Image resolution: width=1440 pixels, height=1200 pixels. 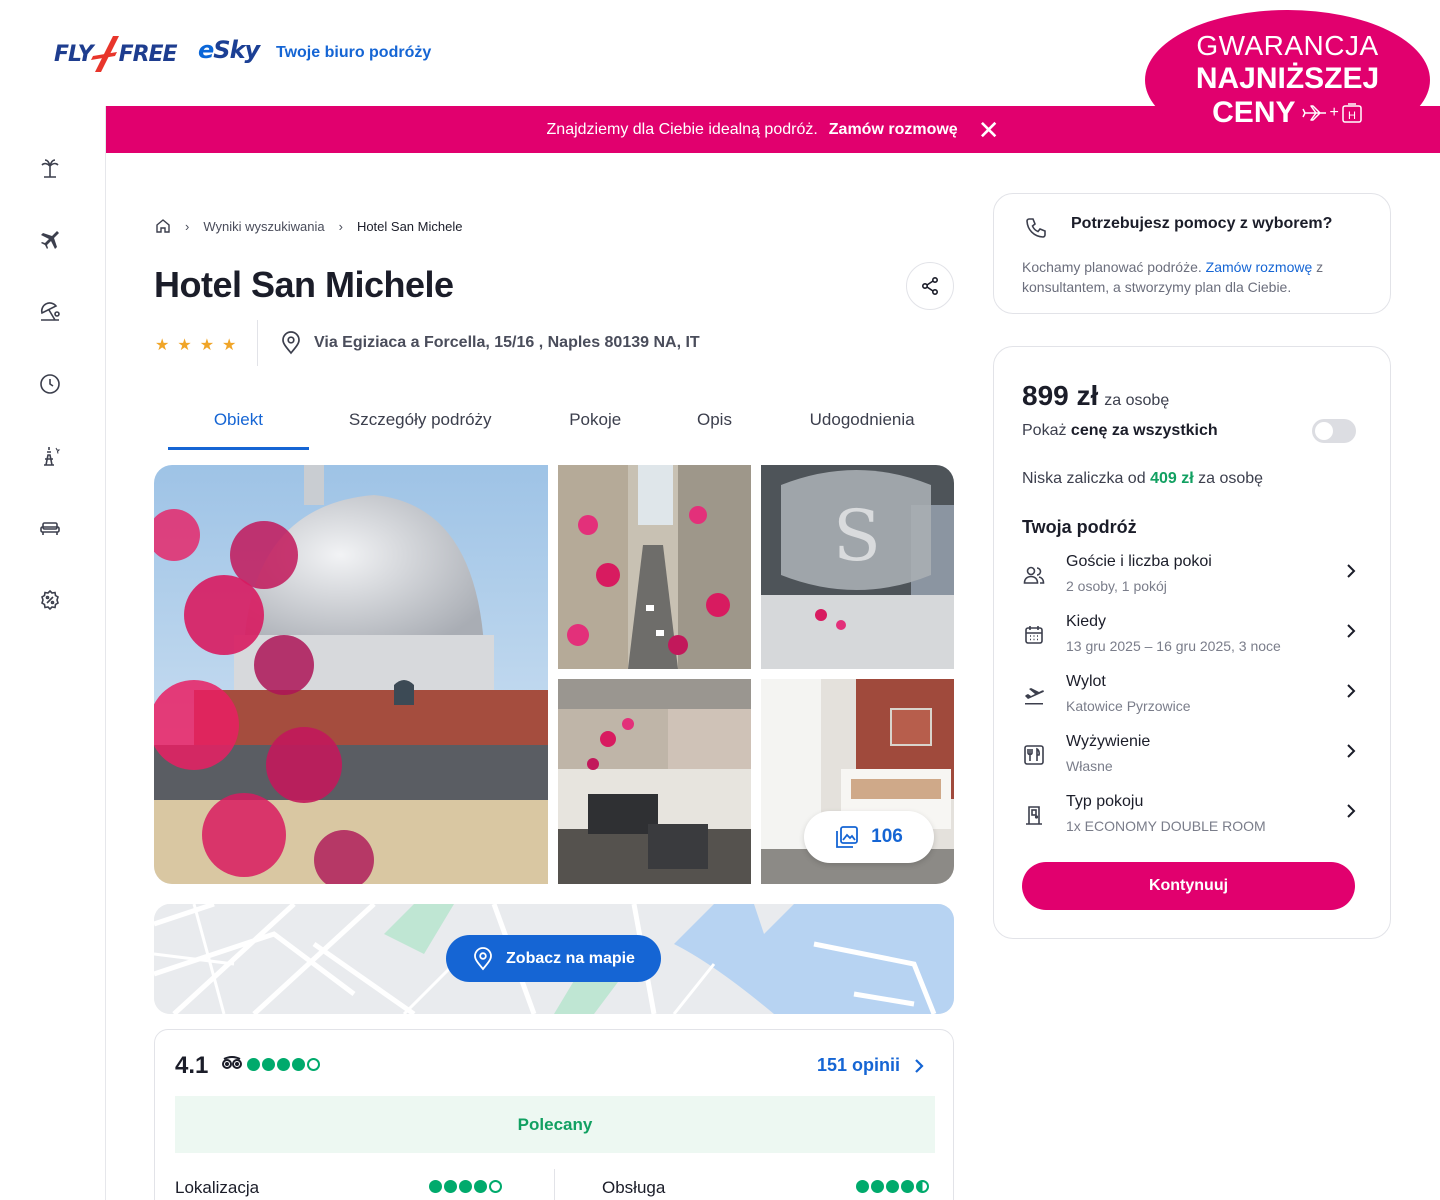 I want to click on deposit-amount: 409 zł, so click(x=1172, y=478).